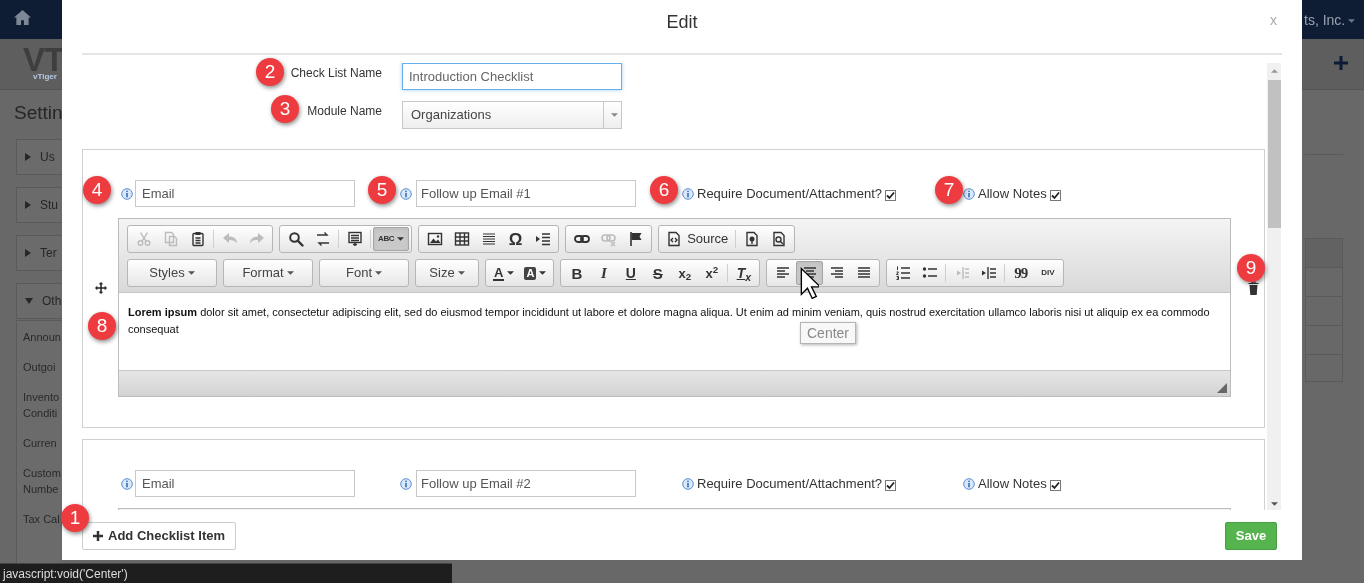 The height and width of the screenshot is (583, 1364). Describe the element at coordinates (782, 273) in the screenshot. I see `align-left-icon` at that location.